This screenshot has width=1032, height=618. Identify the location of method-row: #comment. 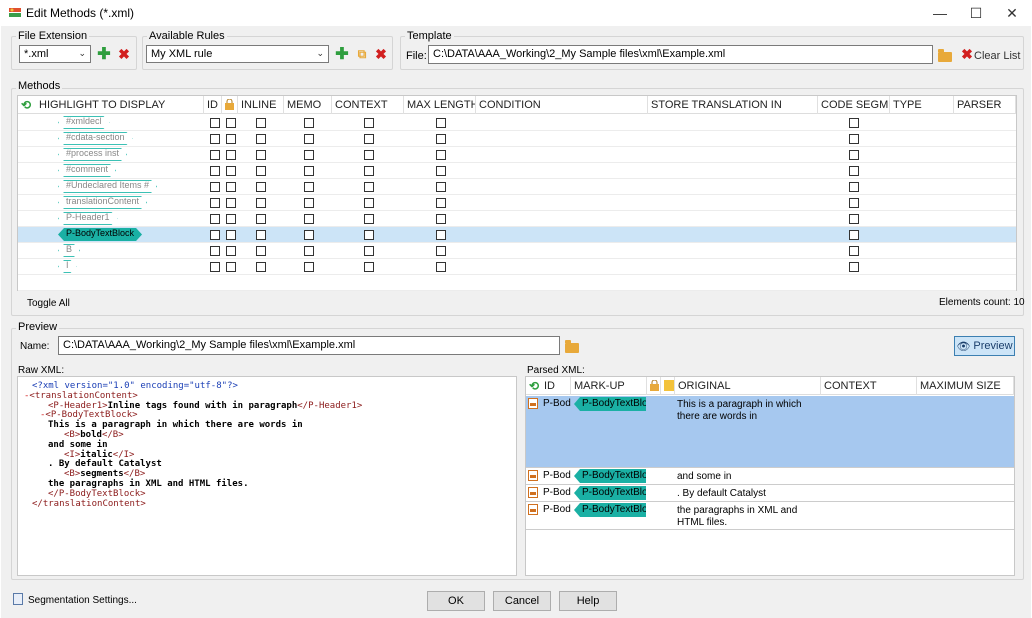
(517, 171).